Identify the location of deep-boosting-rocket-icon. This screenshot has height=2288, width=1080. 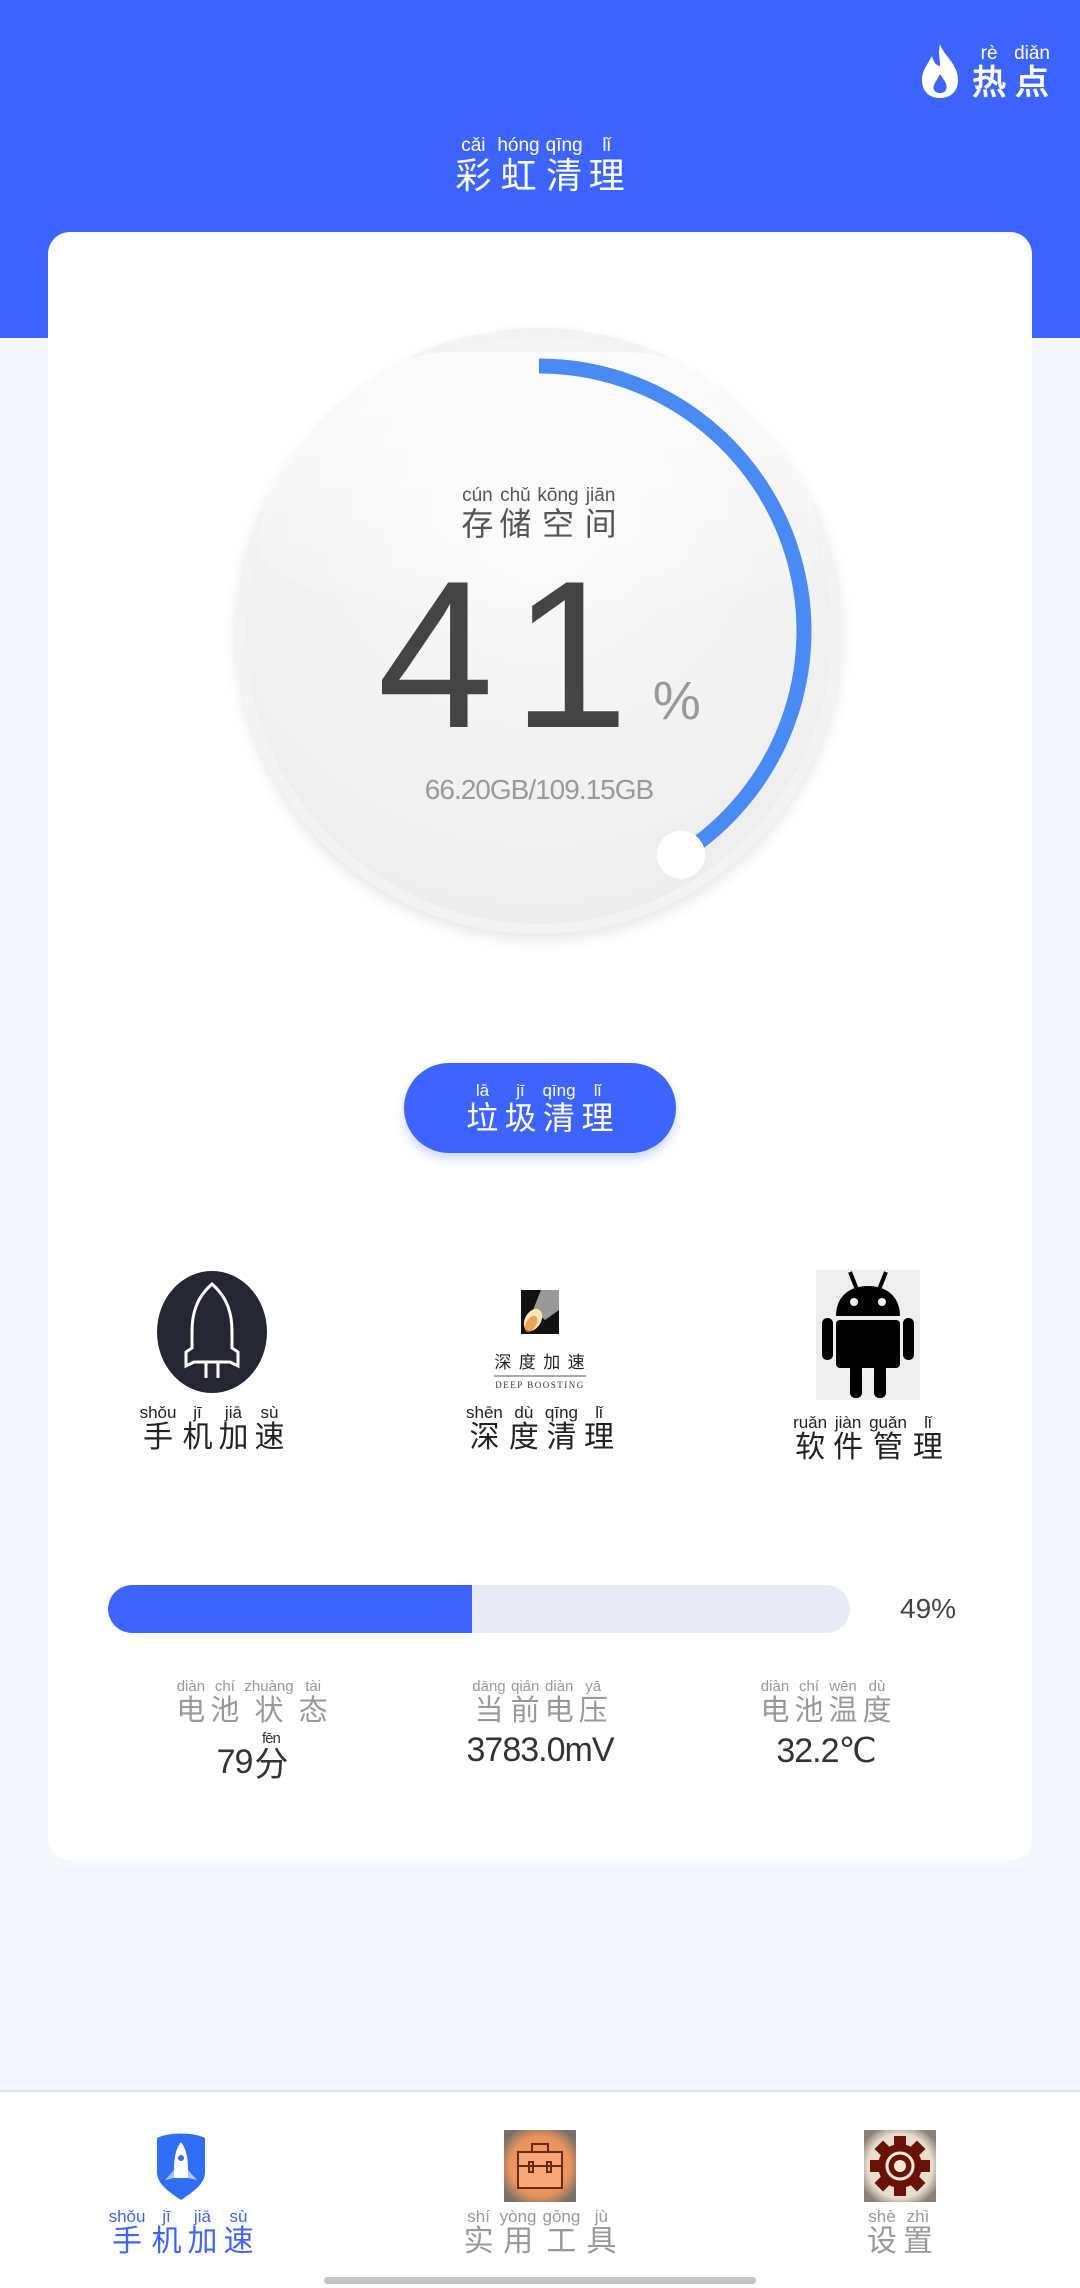
(540, 1312).